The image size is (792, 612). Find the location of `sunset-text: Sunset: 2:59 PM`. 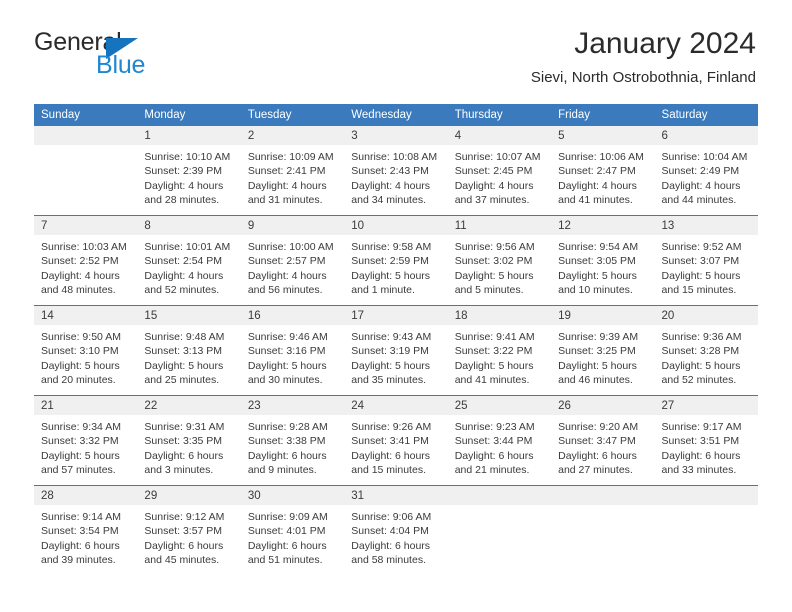

sunset-text: Sunset: 2:59 PM is located at coordinates (390, 261).